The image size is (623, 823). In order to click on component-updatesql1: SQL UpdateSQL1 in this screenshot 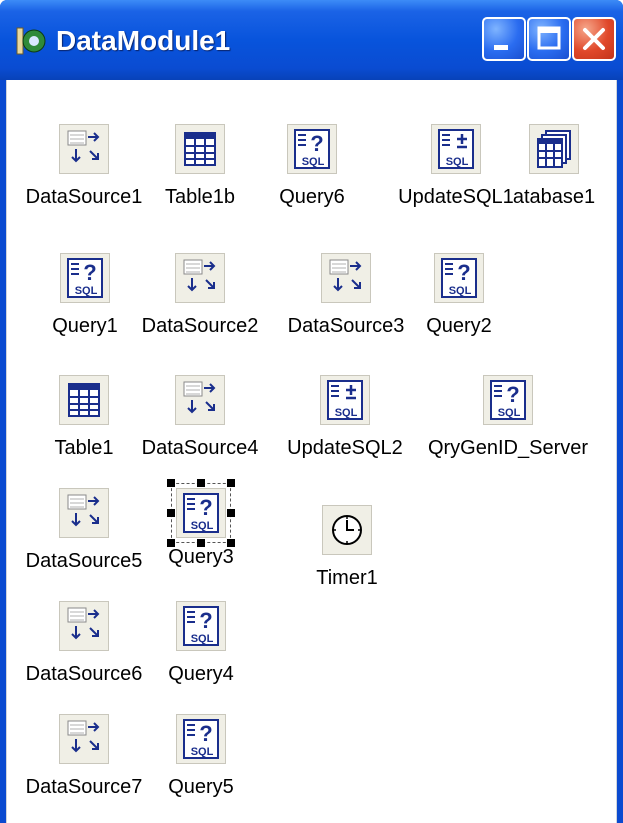, I will do `click(456, 166)`.